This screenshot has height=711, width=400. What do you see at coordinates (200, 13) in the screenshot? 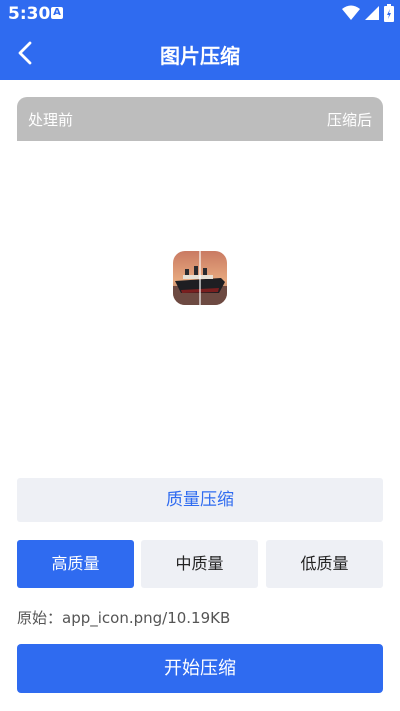
I see `status-bar: 5:30 A` at bounding box center [200, 13].